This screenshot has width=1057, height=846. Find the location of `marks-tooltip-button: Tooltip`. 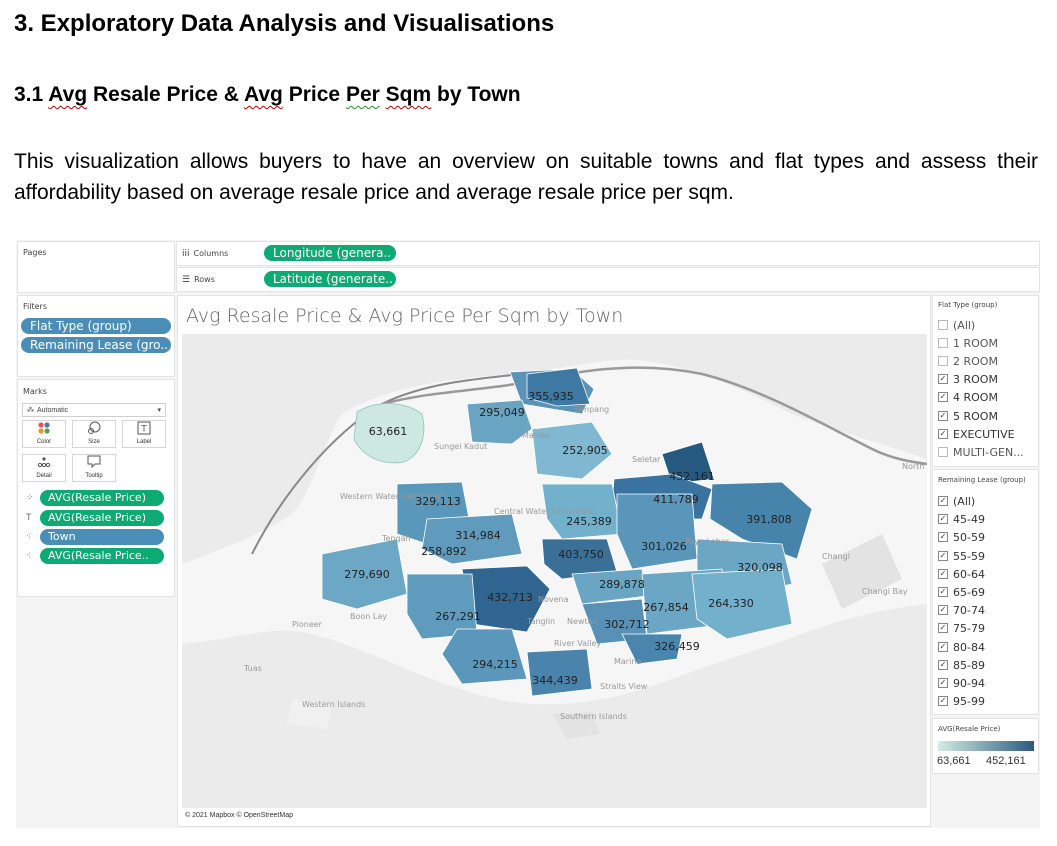

marks-tooltip-button: Tooltip is located at coordinates (94, 468).